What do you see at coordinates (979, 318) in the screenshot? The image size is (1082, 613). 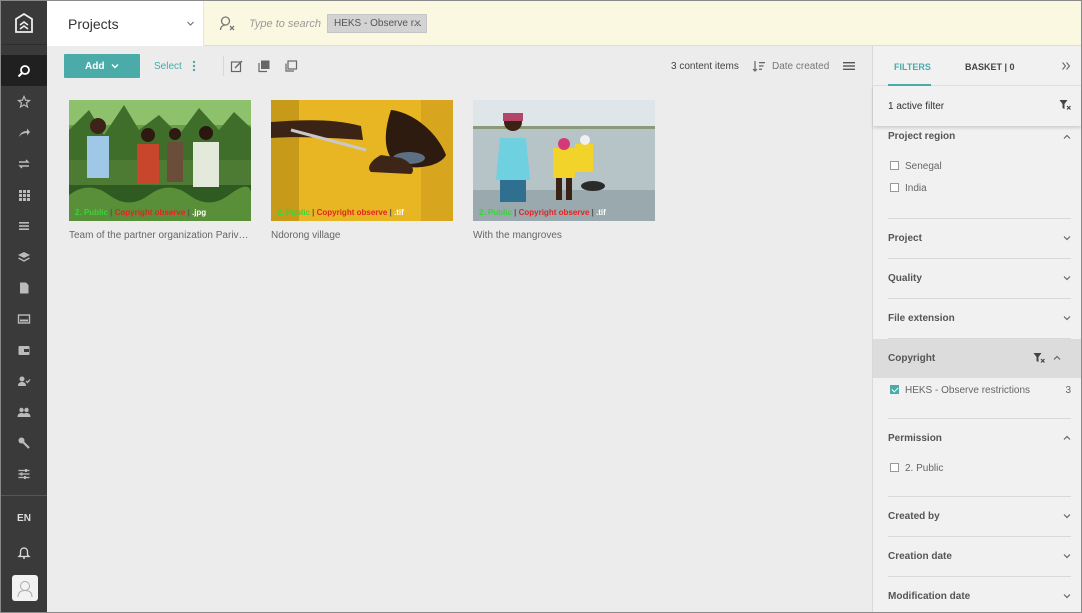 I see `filter-header: File extension` at bounding box center [979, 318].